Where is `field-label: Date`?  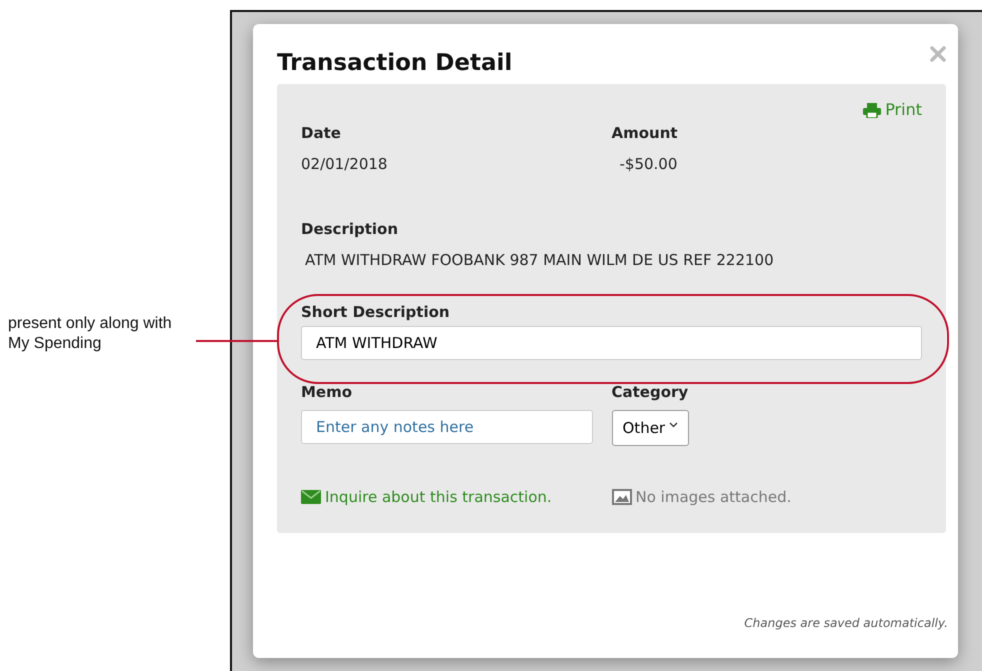 field-label: Date is located at coordinates (321, 133).